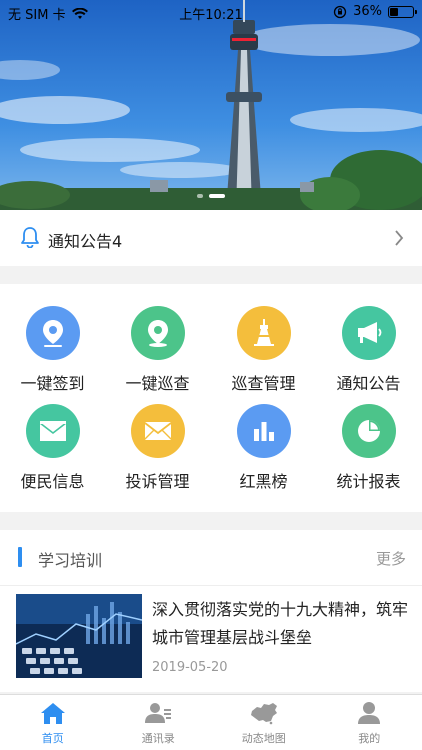  What do you see at coordinates (368, 481) in the screenshot?
I see `grid-label: 统计报表` at bounding box center [368, 481].